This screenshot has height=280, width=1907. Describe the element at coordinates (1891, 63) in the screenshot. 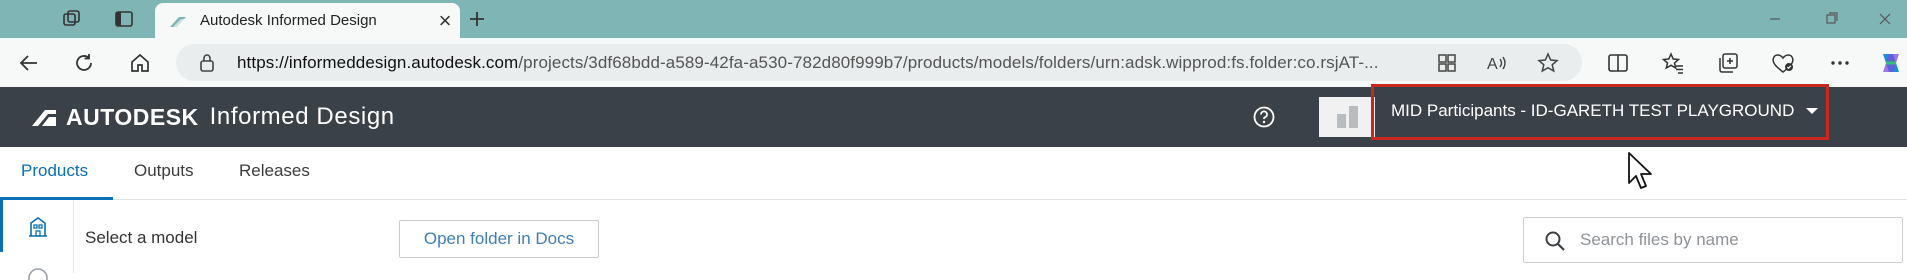

I see `copilot-icon` at that location.